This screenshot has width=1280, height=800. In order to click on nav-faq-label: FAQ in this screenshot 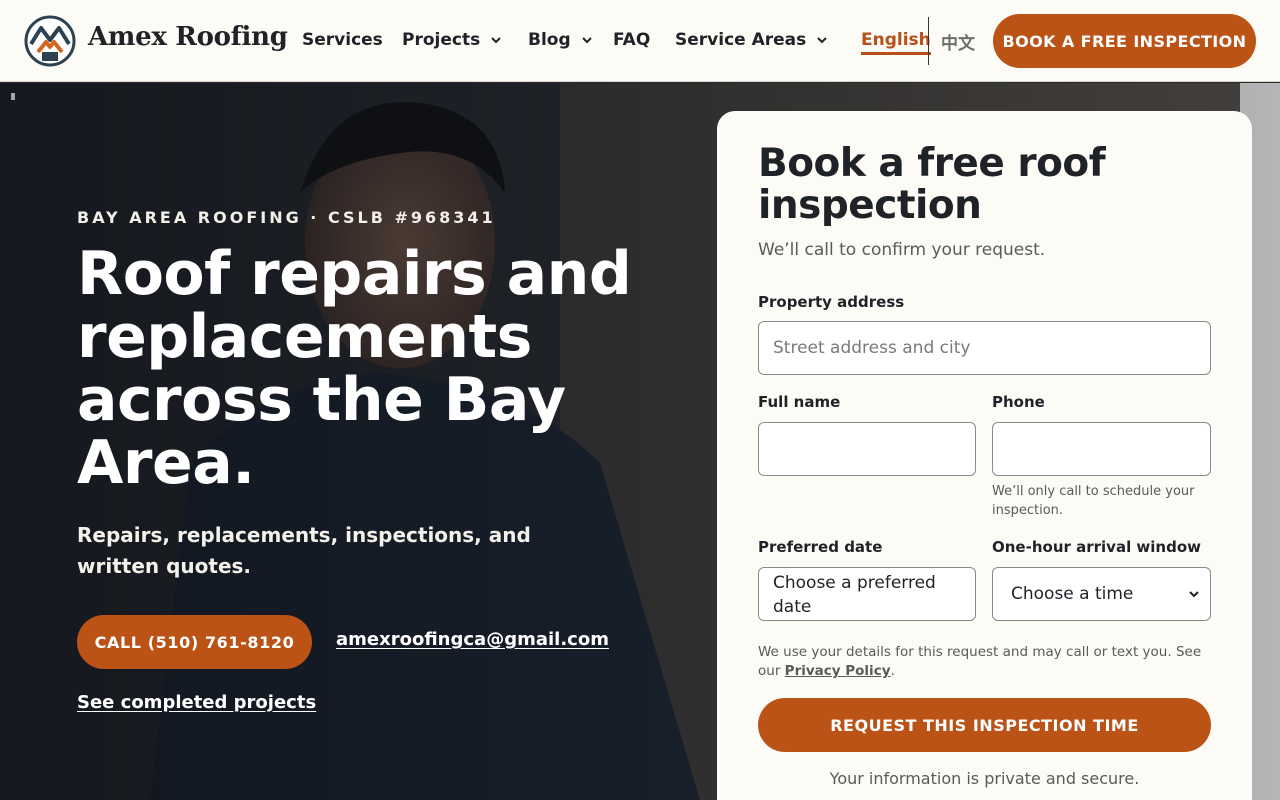, I will do `click(632, 40)`.